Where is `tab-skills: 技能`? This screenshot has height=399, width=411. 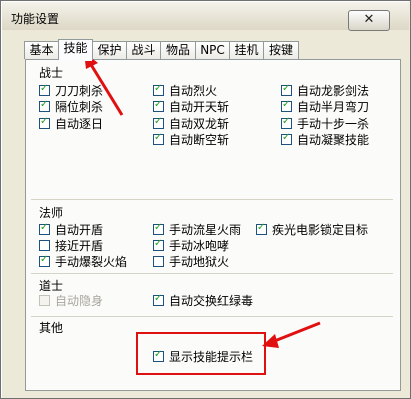
tab-skills: 技能 is located at coordinates (75, 50).